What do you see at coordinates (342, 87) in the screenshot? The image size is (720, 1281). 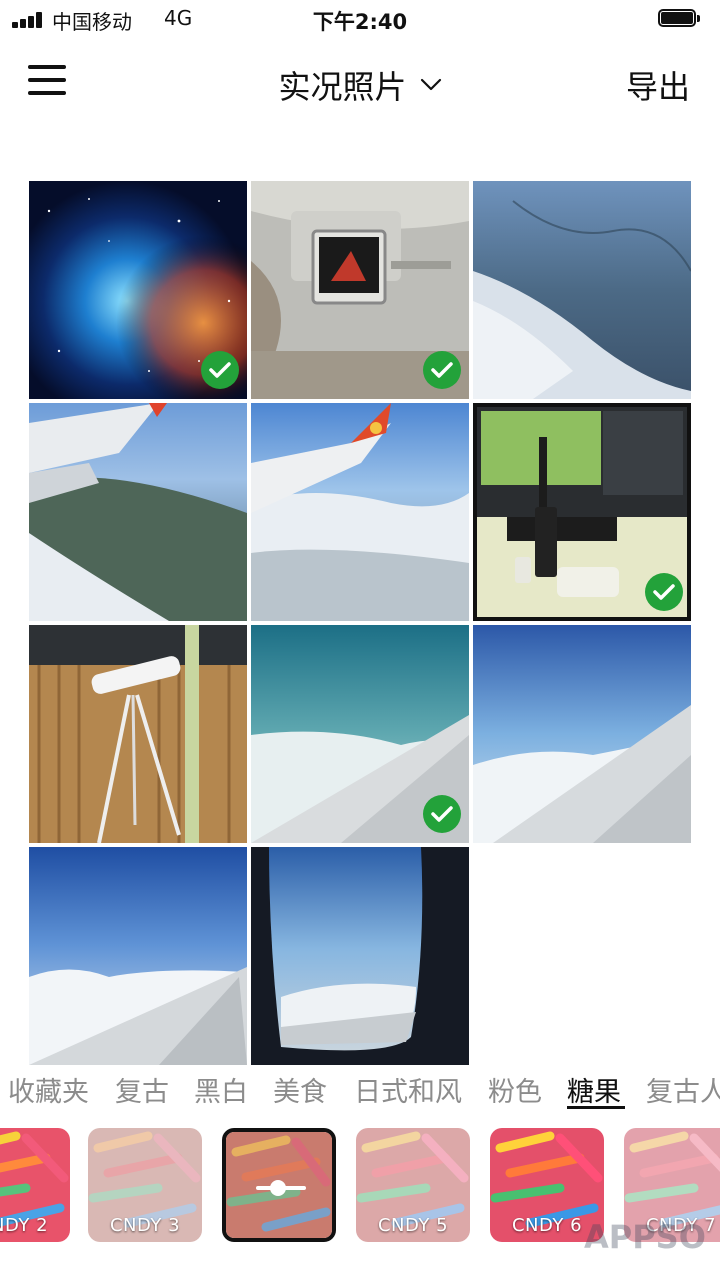 I see `album-title: 实况照片` at bounding box center [342, 87].